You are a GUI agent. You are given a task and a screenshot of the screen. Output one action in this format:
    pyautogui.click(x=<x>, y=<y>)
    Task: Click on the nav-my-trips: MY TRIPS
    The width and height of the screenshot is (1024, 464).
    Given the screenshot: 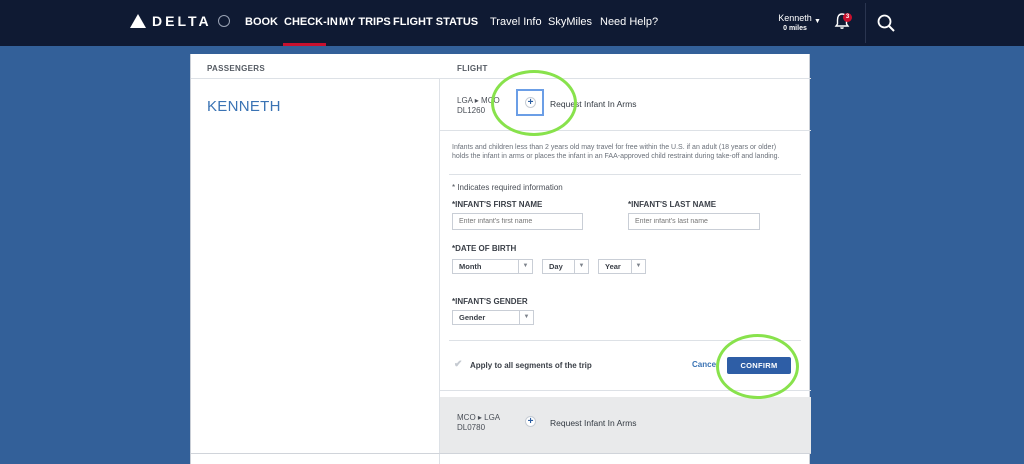 What is the action you would take?
    pyautogui.click(x=365, y=22)
    